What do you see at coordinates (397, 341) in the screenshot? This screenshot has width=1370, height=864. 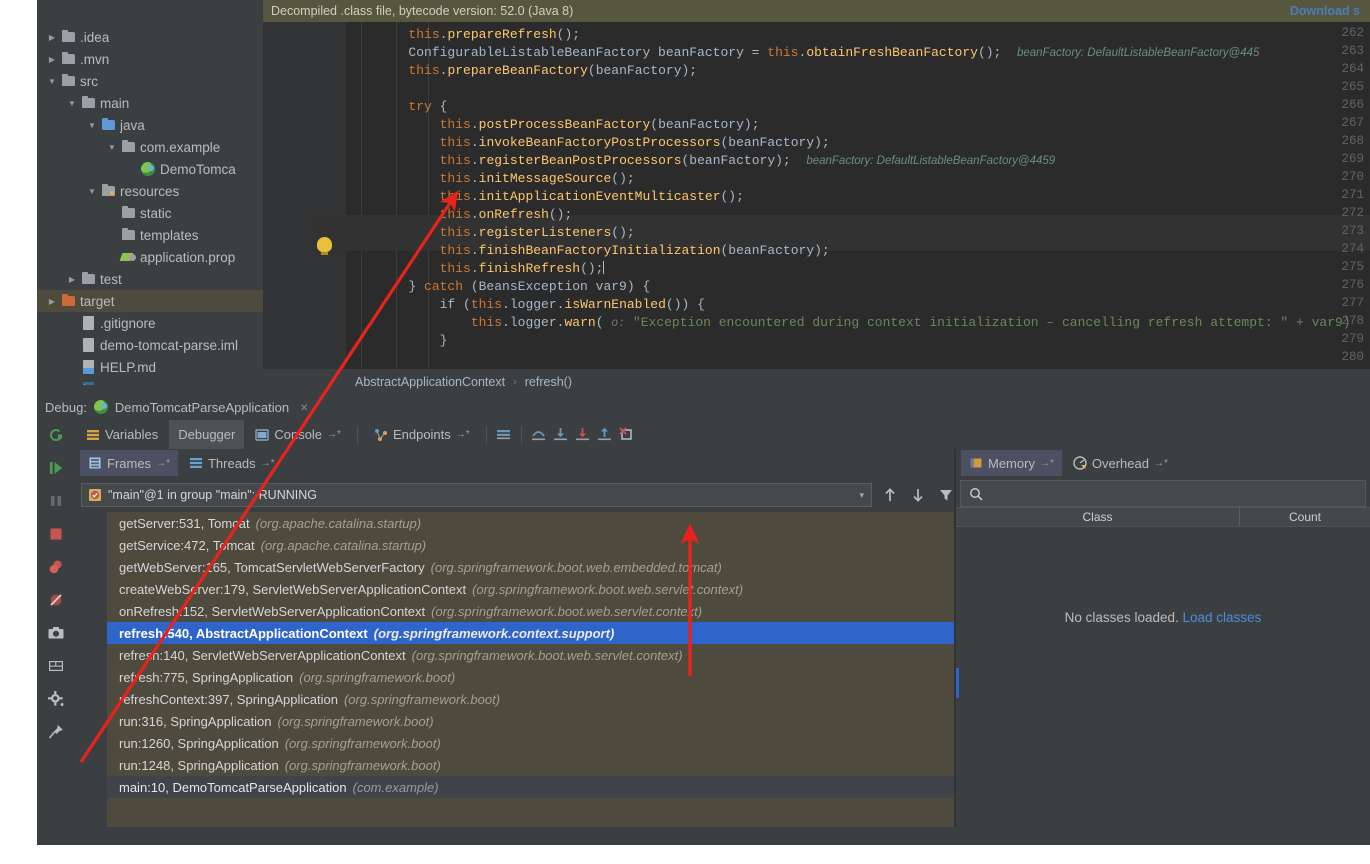 I see `code-line: }` at bounding box center [397, 341].